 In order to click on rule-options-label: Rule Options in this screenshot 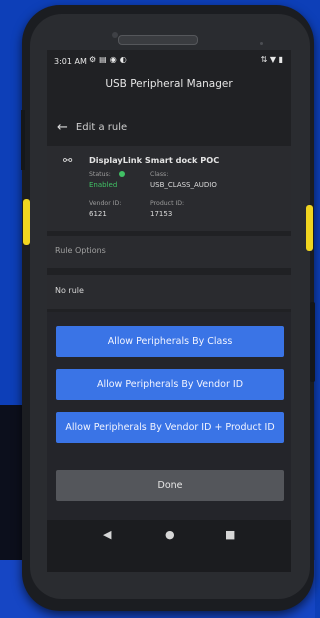, I will do `click(80, 250)`.